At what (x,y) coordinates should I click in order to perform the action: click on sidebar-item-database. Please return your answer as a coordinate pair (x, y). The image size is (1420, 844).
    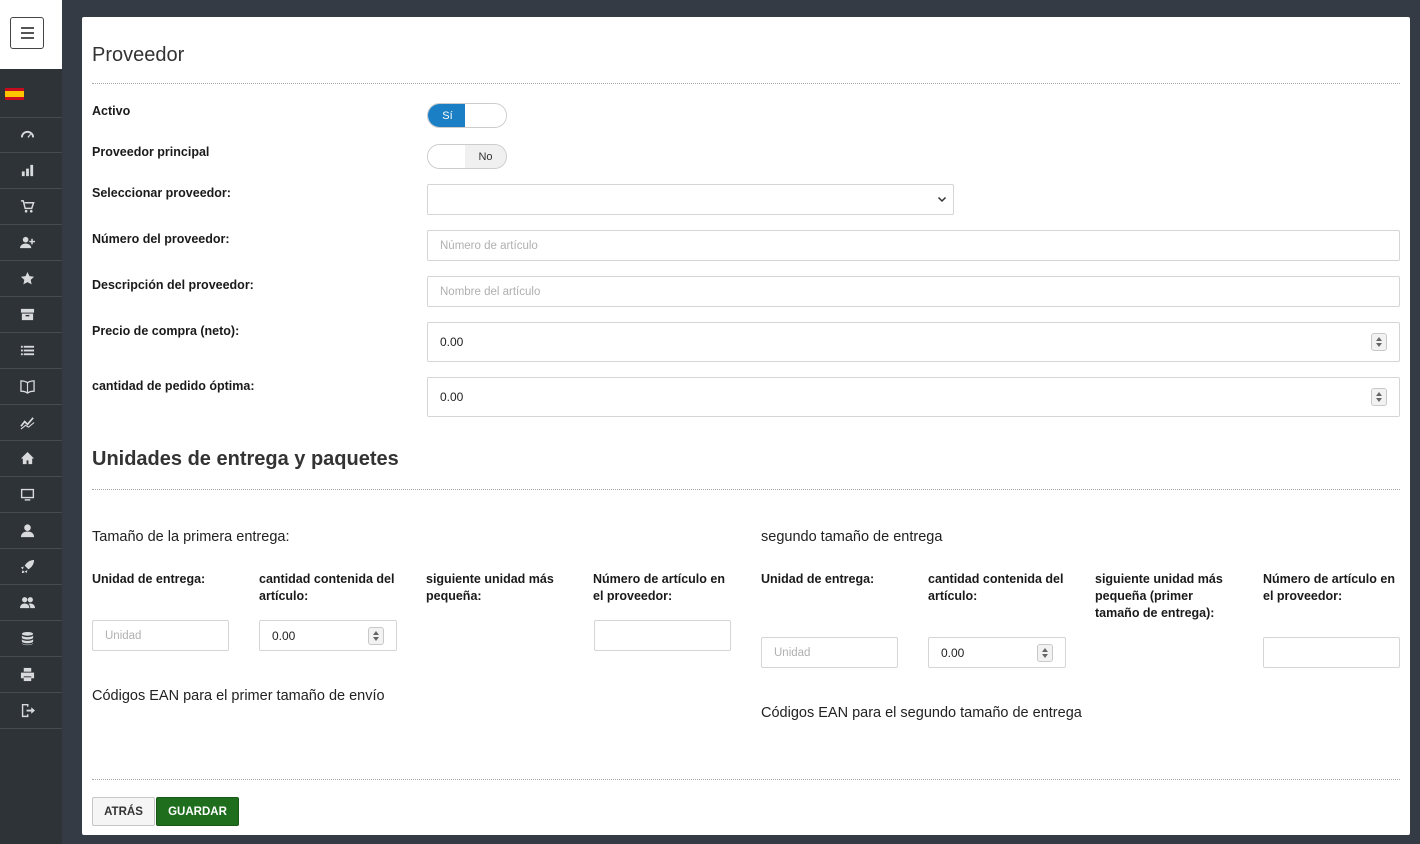
    Looking at the image, I should click on (31, 639).